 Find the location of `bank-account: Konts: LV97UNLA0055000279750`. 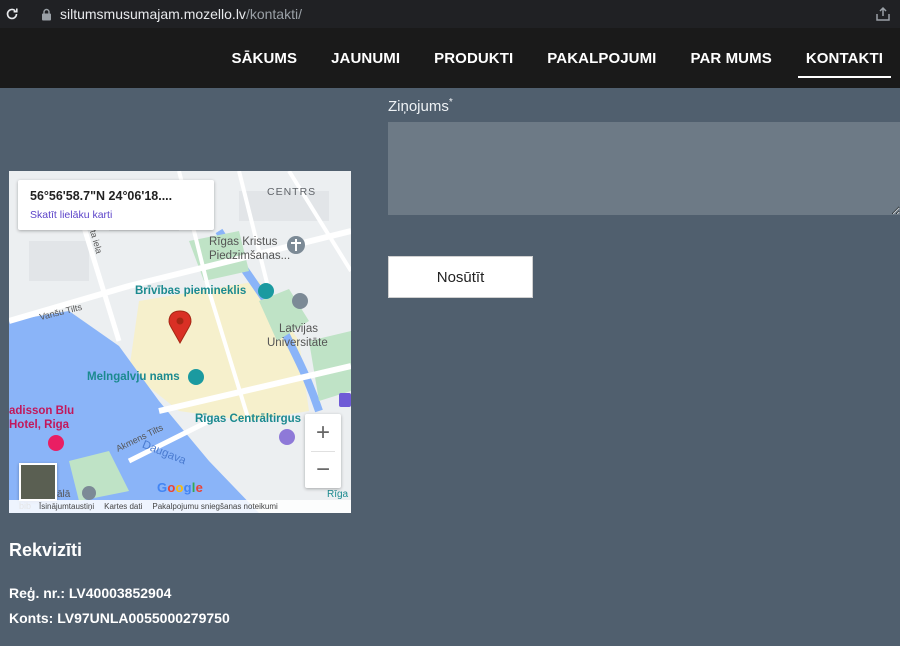

bank-account: Konts: LV97UNLA0055000279750 is located at coordinates (119, 618).